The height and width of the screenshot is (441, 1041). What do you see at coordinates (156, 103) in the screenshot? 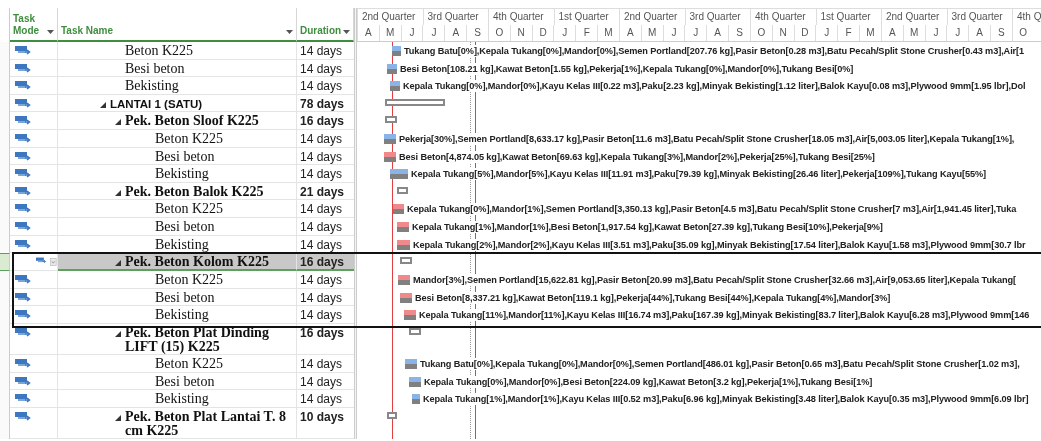
I see `task-name: LANTAI 1 (SATU)` at bounding box center [156, 103].